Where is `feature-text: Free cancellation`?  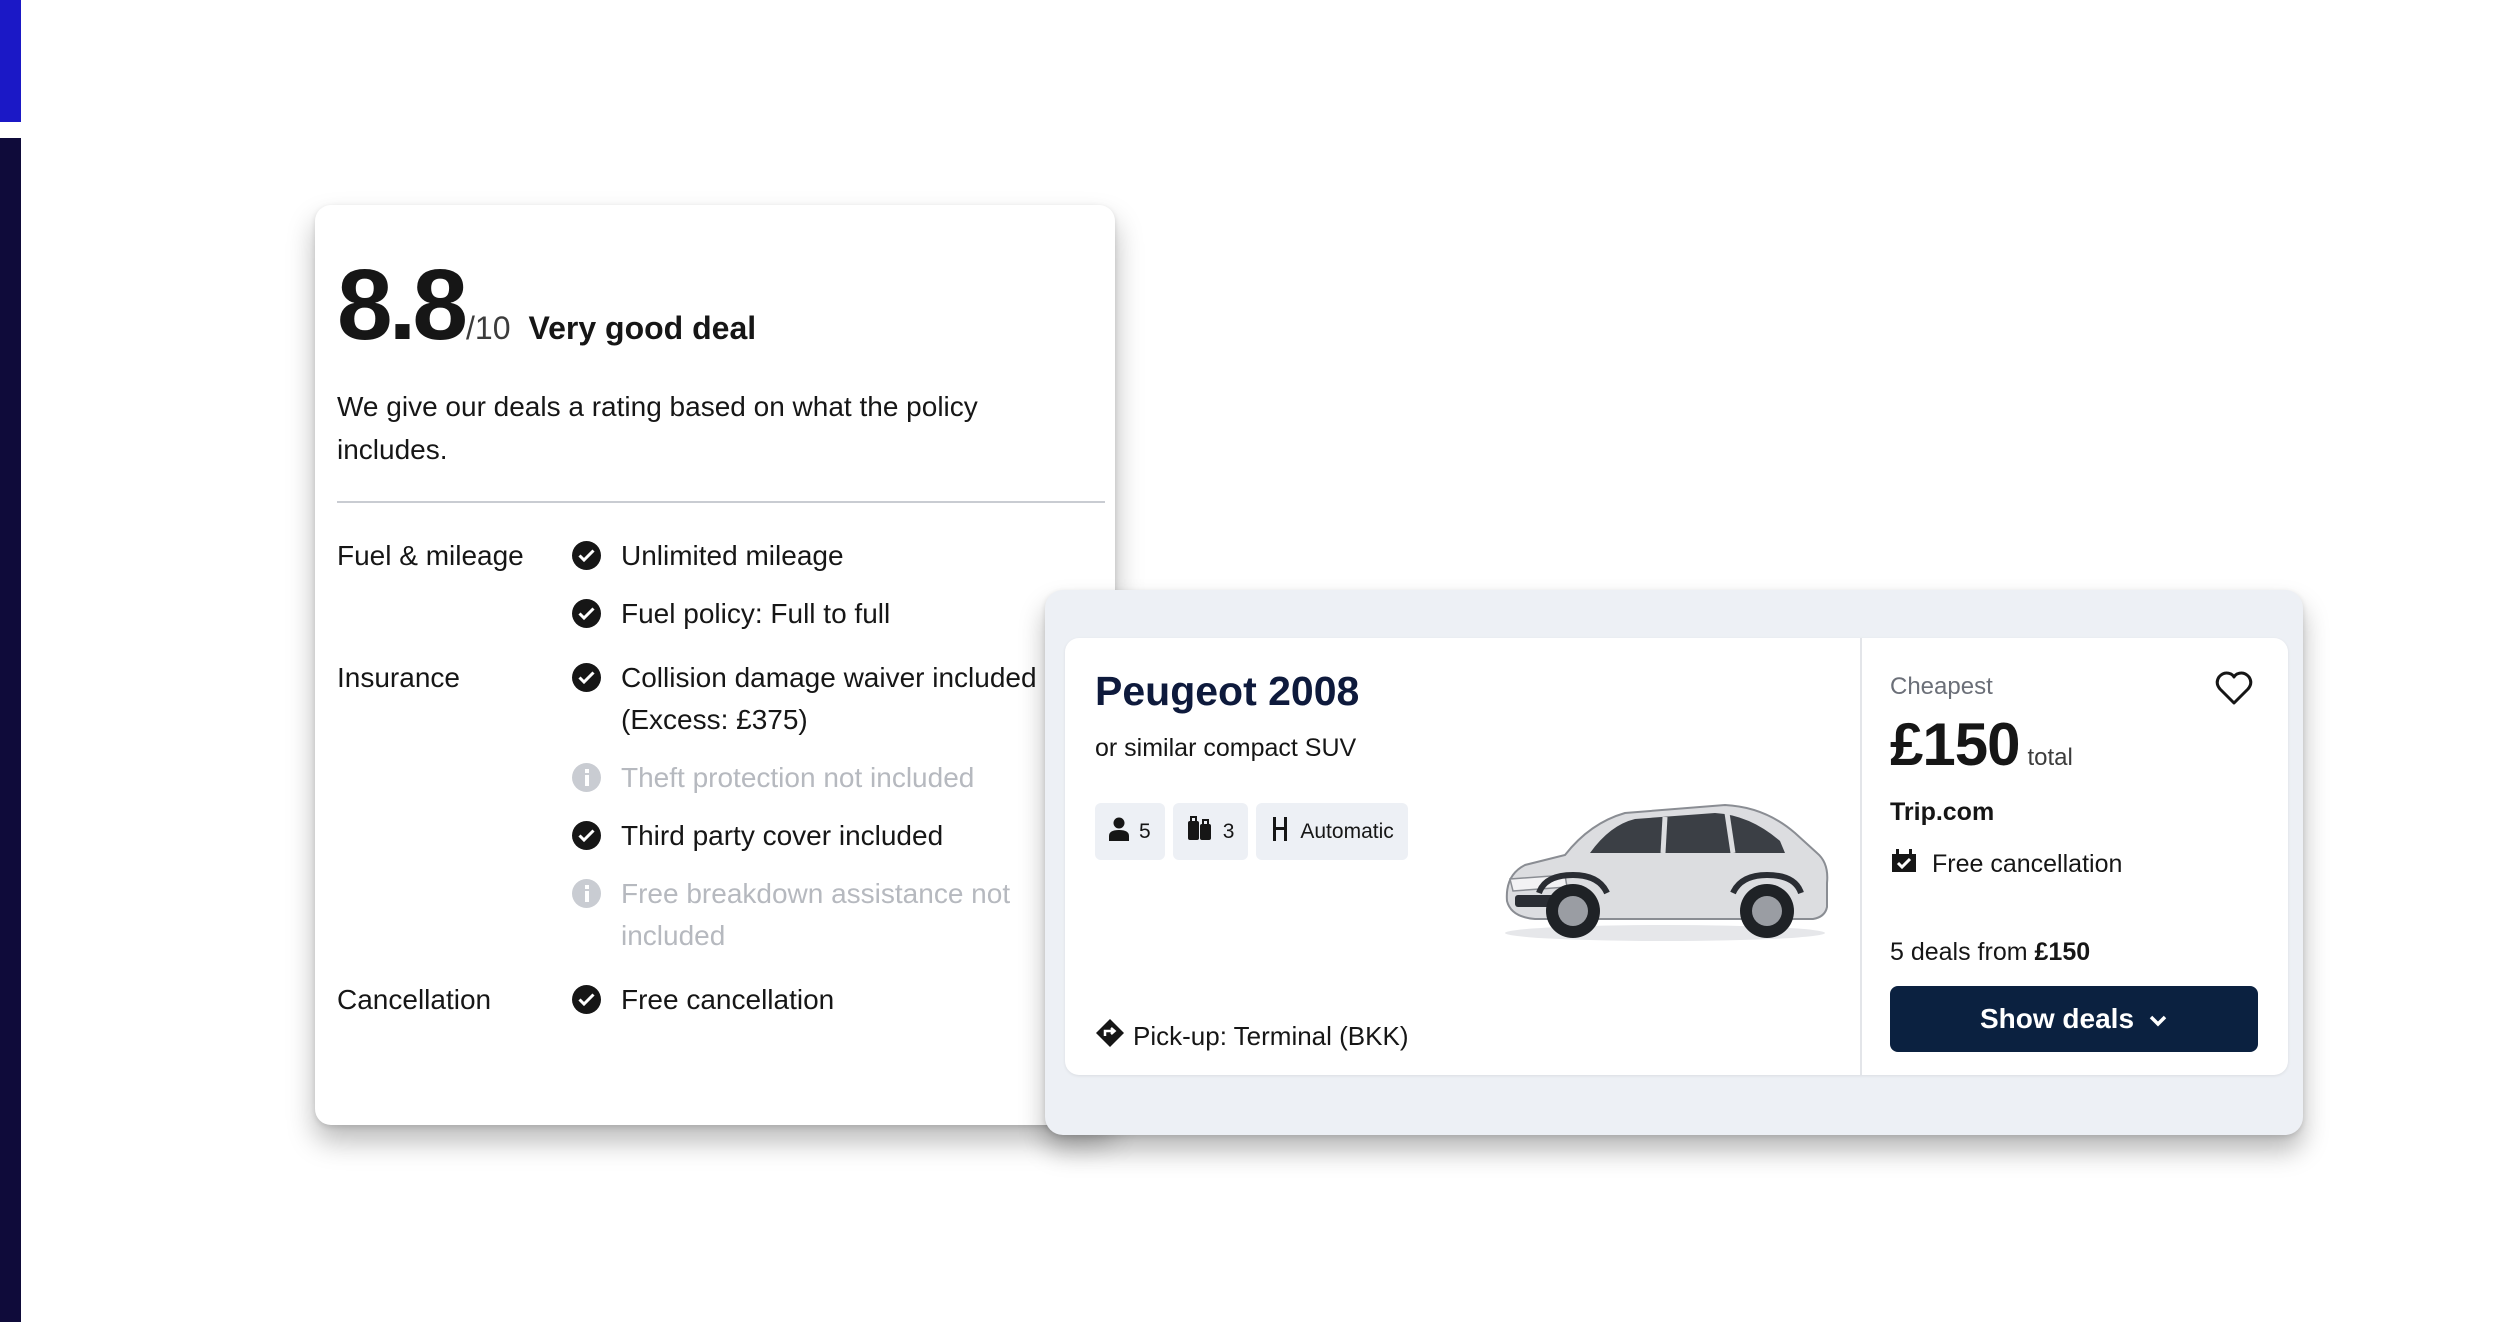 feature-text: Free cancellation is located at coordinates (728, 999).